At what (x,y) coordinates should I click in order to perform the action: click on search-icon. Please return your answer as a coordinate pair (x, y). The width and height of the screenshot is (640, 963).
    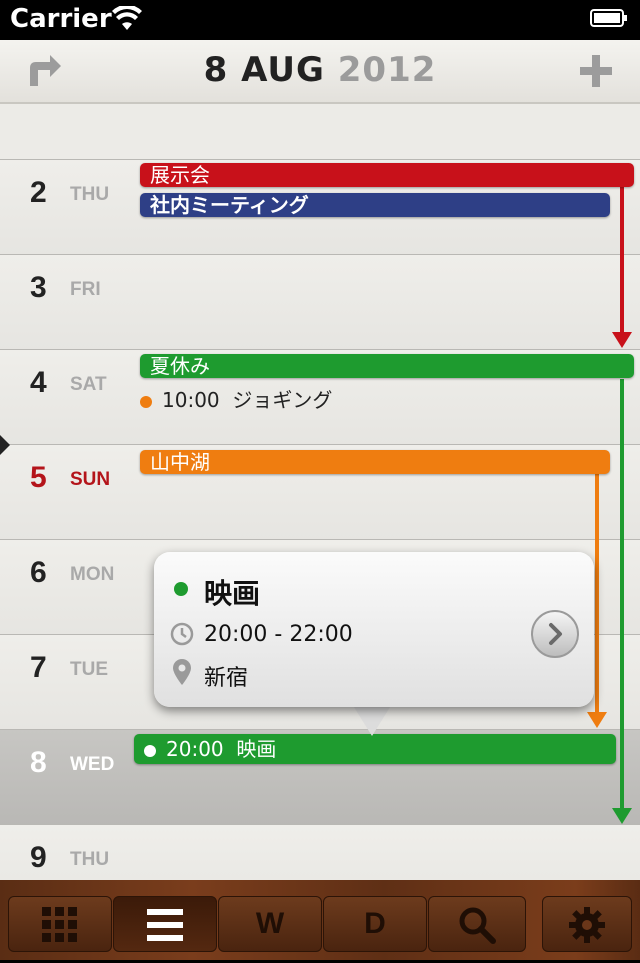
    Looking at the image, I should click on (477, 925).